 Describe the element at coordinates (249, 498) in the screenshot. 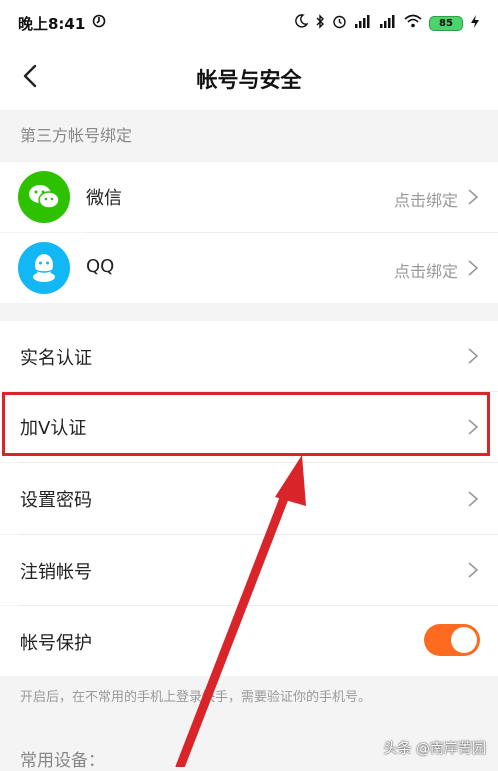

I see `set-password-row: 设置密码` at that location.